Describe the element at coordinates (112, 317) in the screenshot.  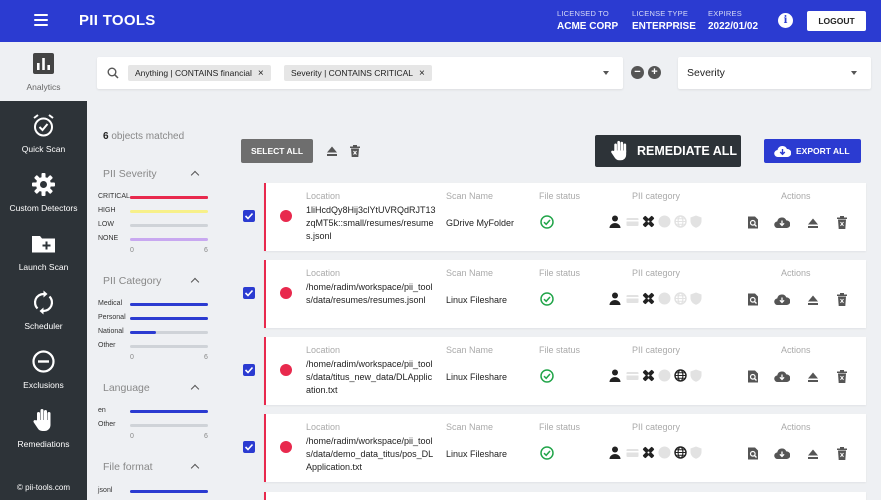
I see `filter-row-label: Personal` at that location.